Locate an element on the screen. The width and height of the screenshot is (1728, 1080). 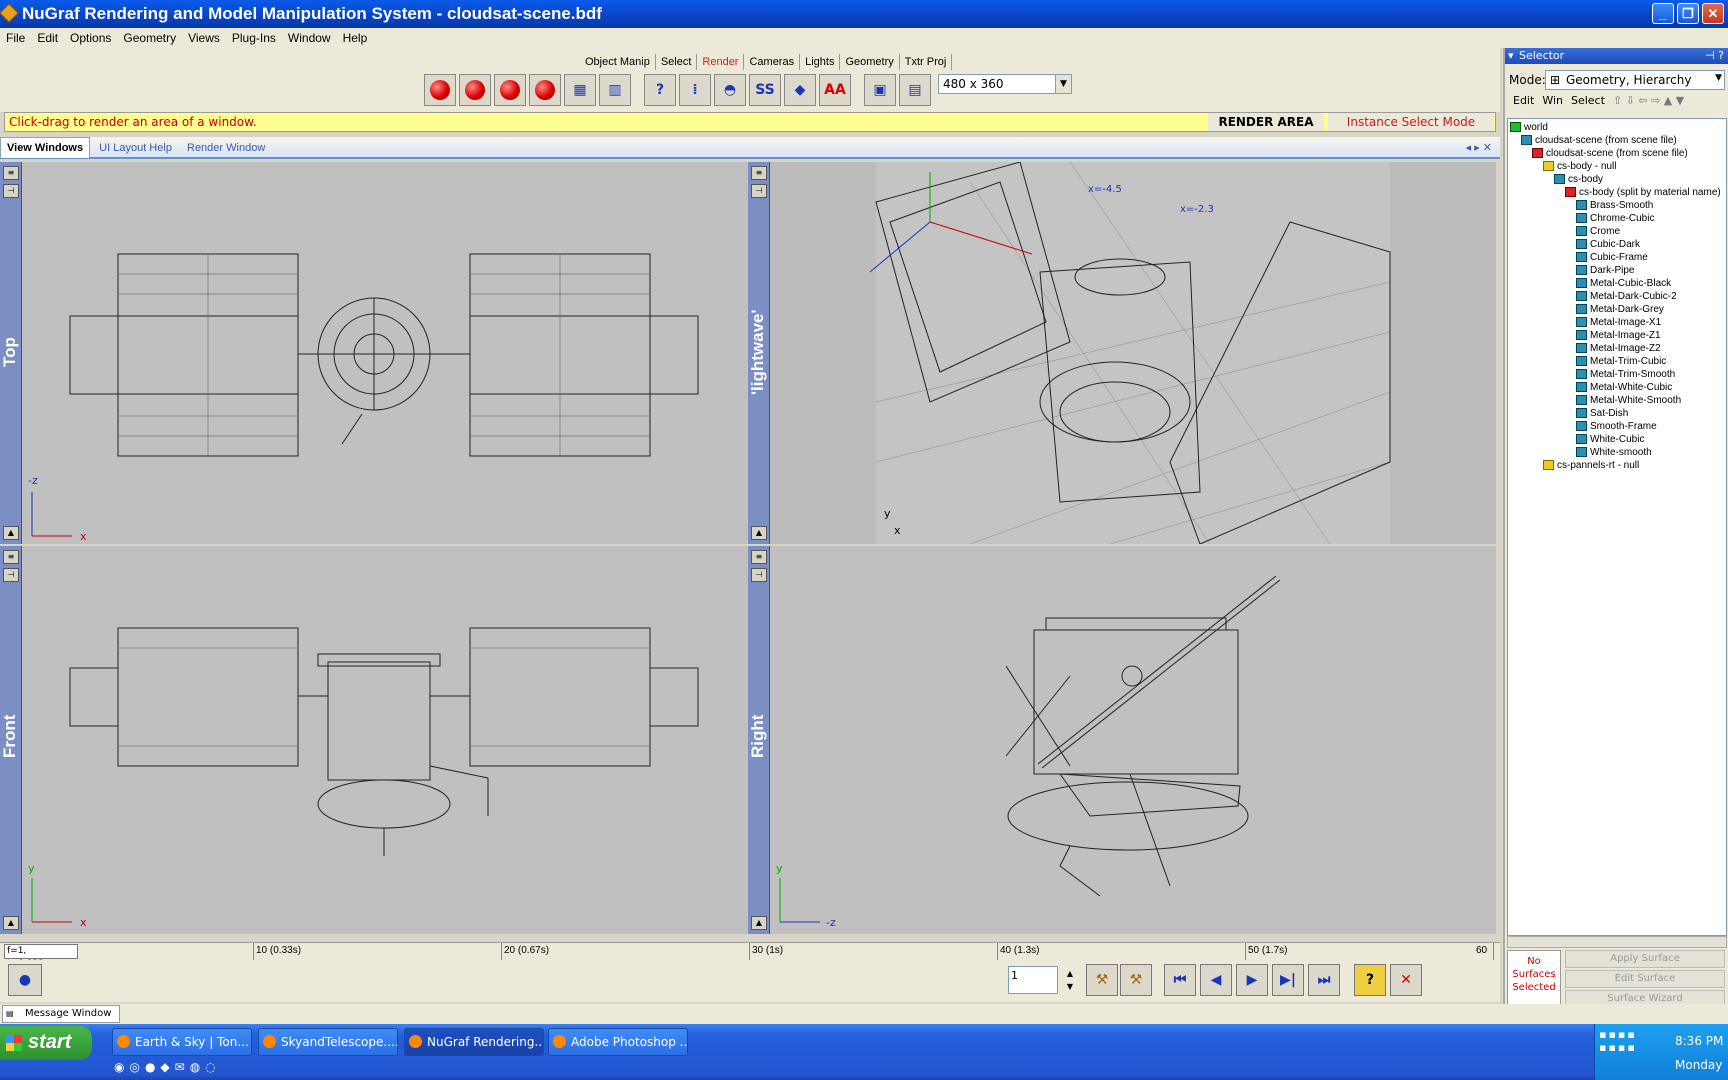
prev-frame-button: ◀ is located at coordinates (1216, 980).